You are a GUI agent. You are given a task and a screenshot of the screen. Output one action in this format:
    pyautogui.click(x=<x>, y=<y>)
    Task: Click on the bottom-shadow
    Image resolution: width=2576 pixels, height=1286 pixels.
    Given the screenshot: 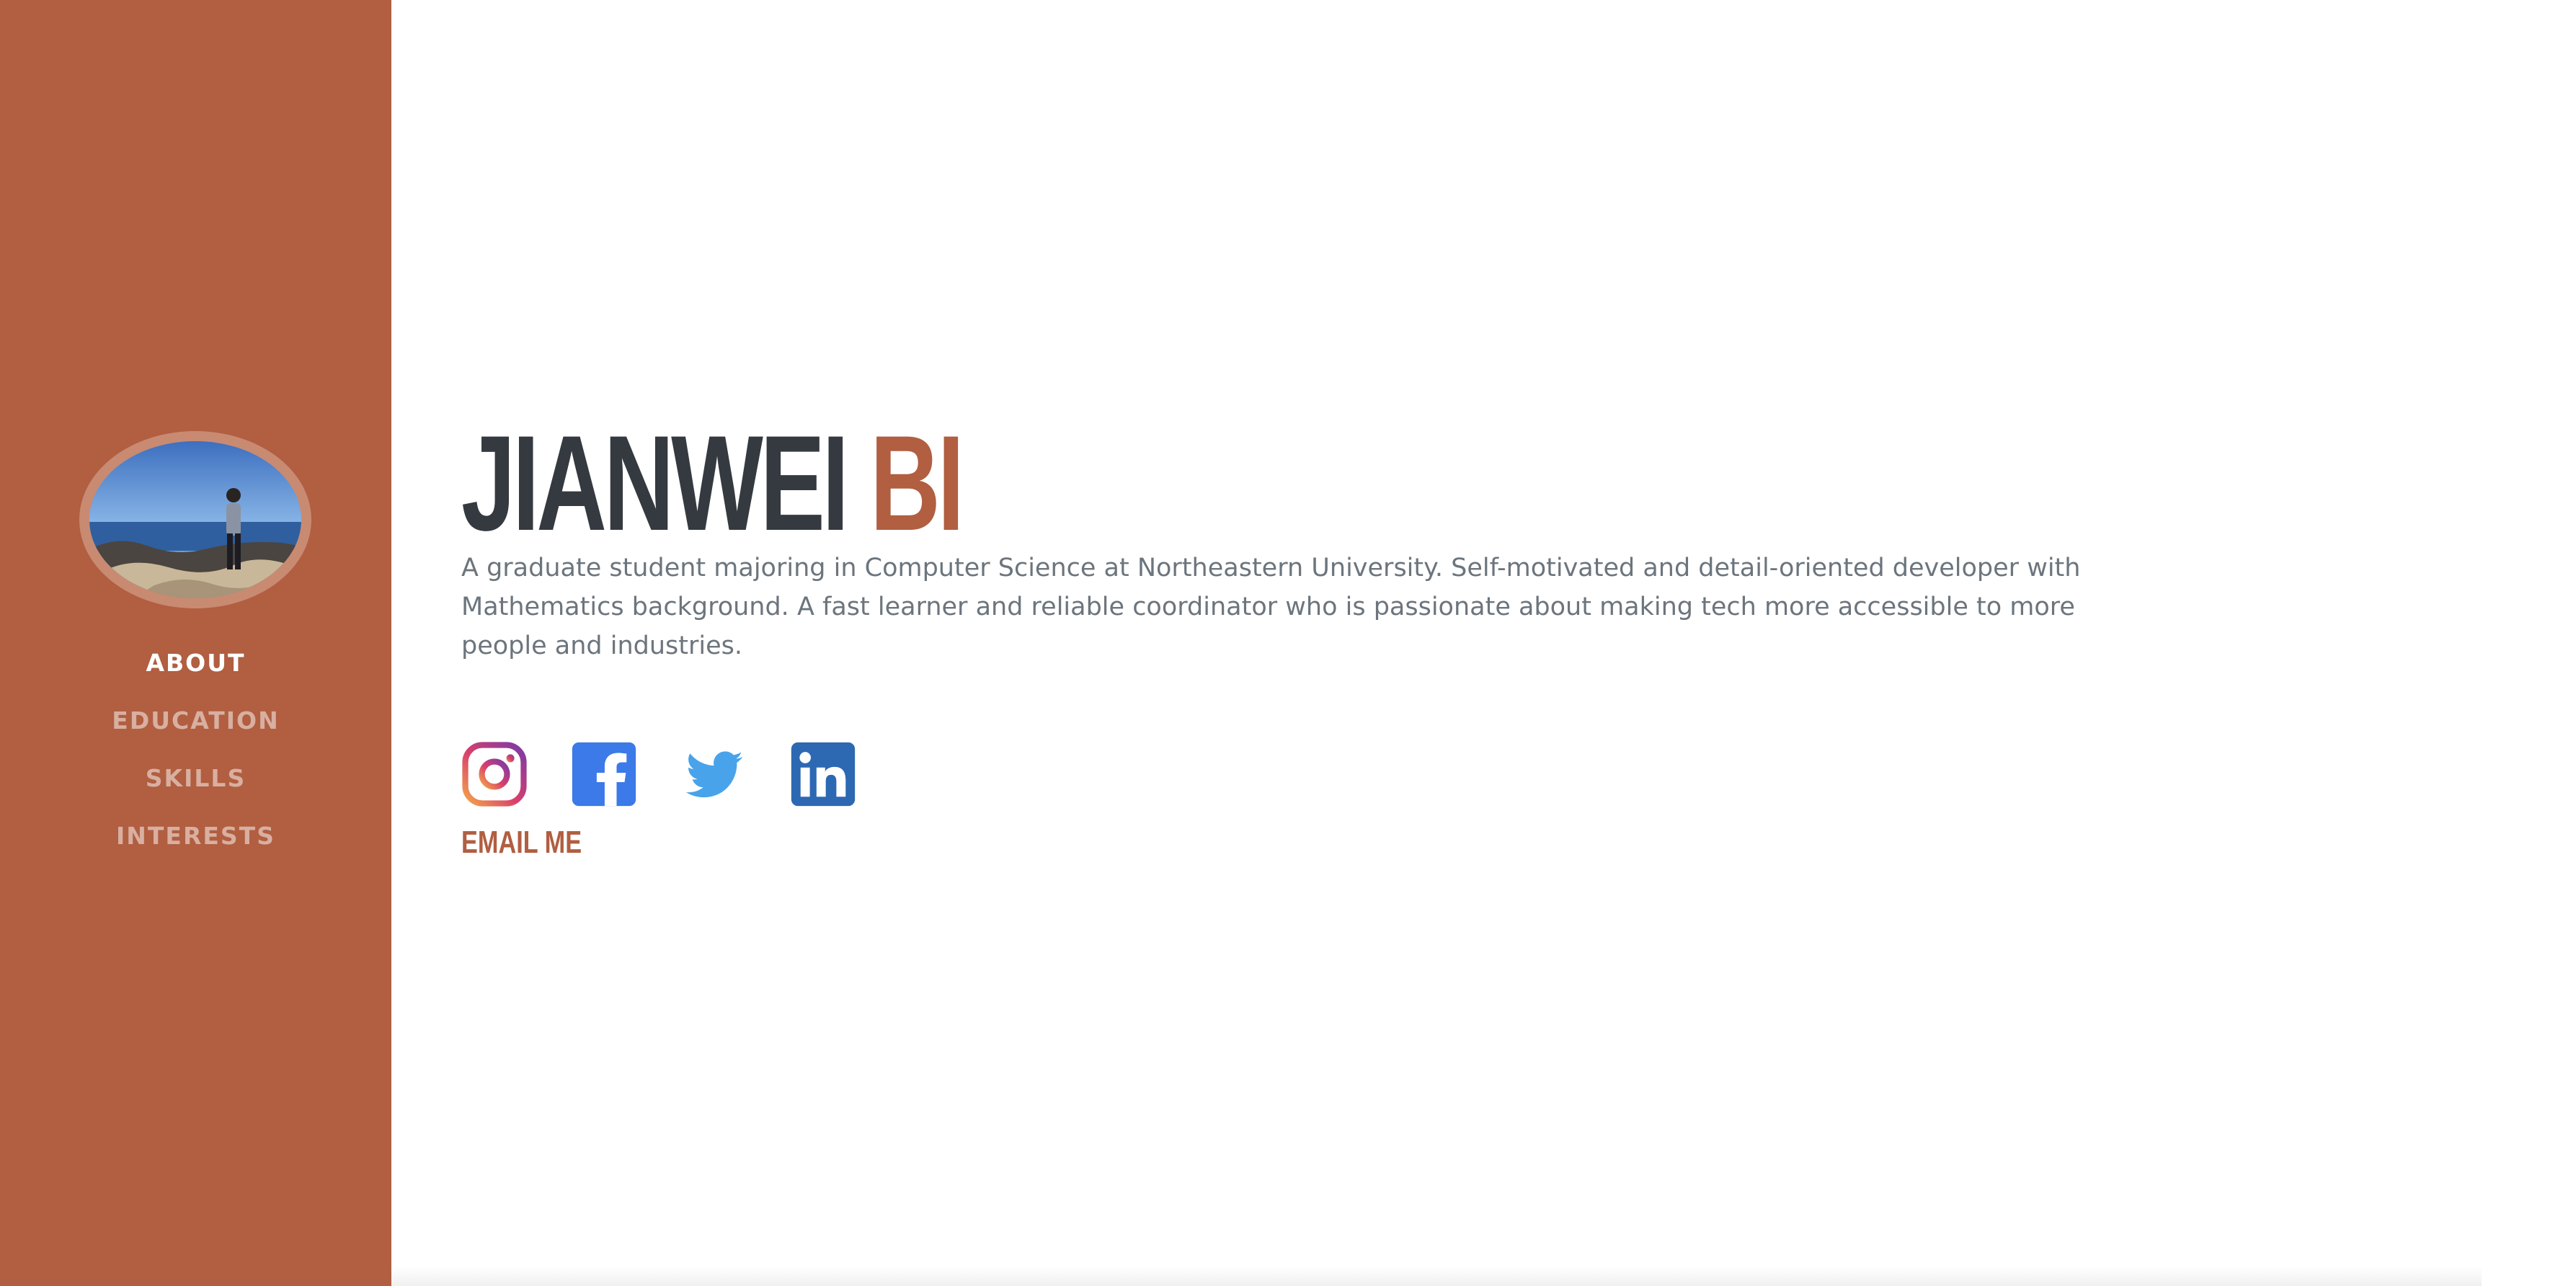 What is the action you would take?
    pyautogui.click(x=1436, y=1276)
    